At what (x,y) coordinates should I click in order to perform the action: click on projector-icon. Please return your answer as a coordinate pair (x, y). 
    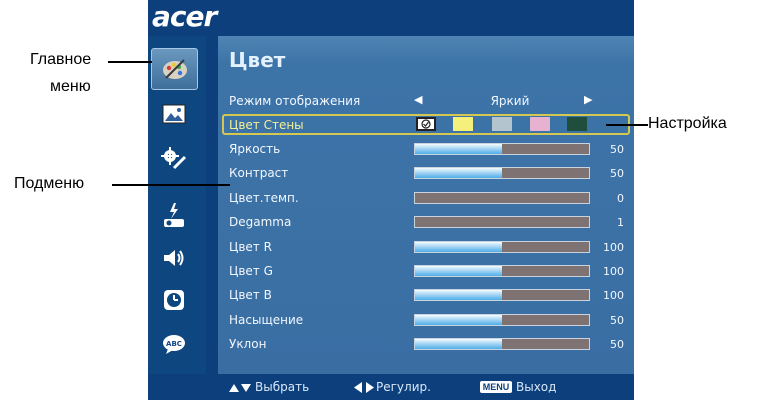
    Looking at the image, I should click on (174, 215).